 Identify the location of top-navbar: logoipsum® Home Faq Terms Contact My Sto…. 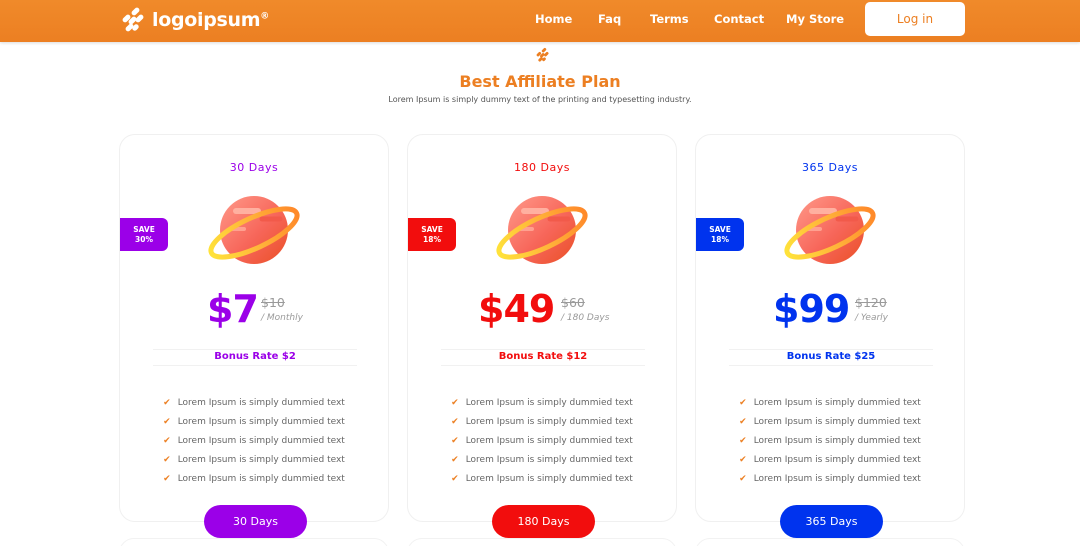
(540, 21).